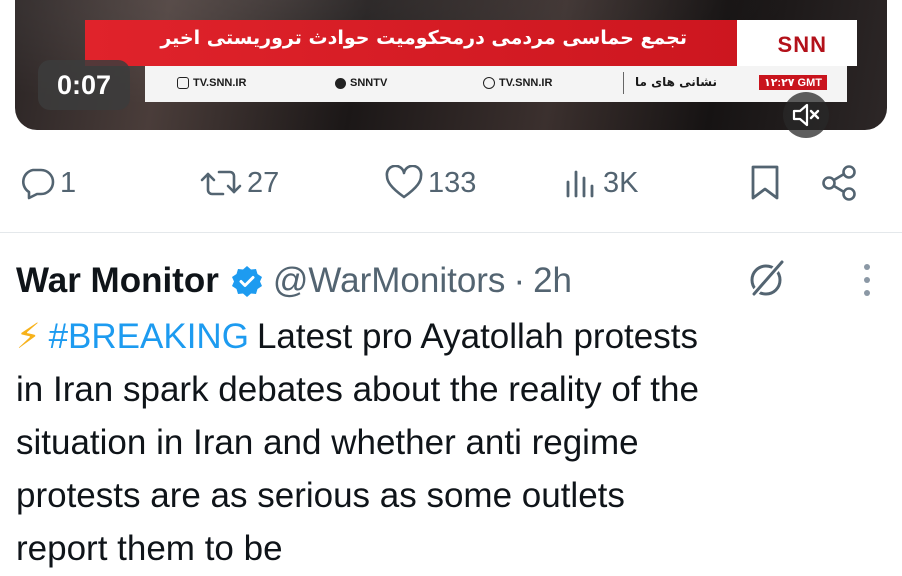 The width and height of the screenshot is (902, 576). I want to click on author-name: War Monitor, so click(117, 281).